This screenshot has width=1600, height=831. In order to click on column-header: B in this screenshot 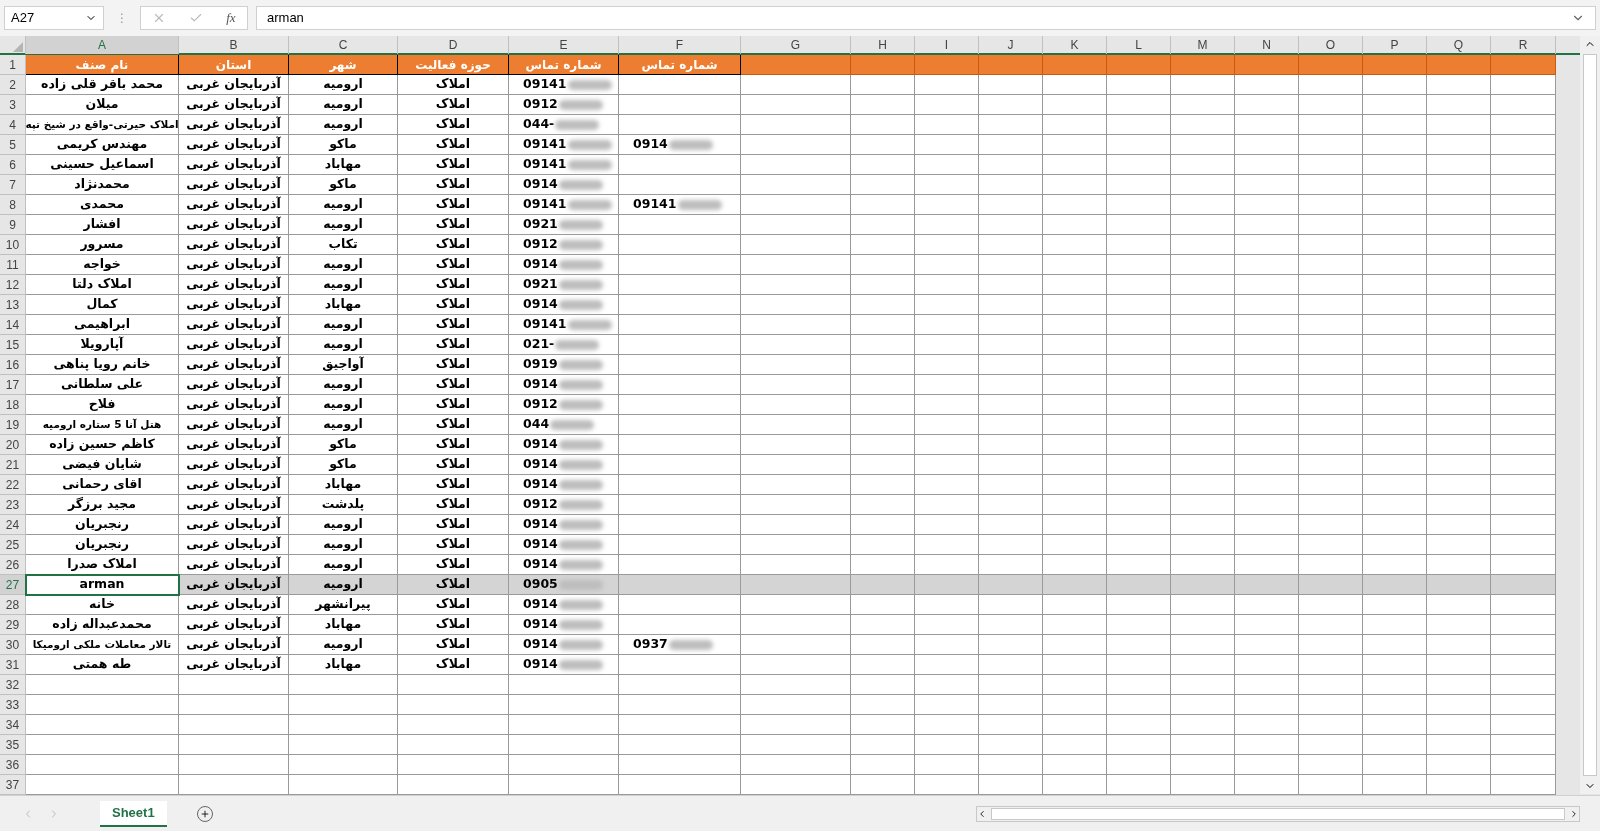, I will do `click(234, 45)`.